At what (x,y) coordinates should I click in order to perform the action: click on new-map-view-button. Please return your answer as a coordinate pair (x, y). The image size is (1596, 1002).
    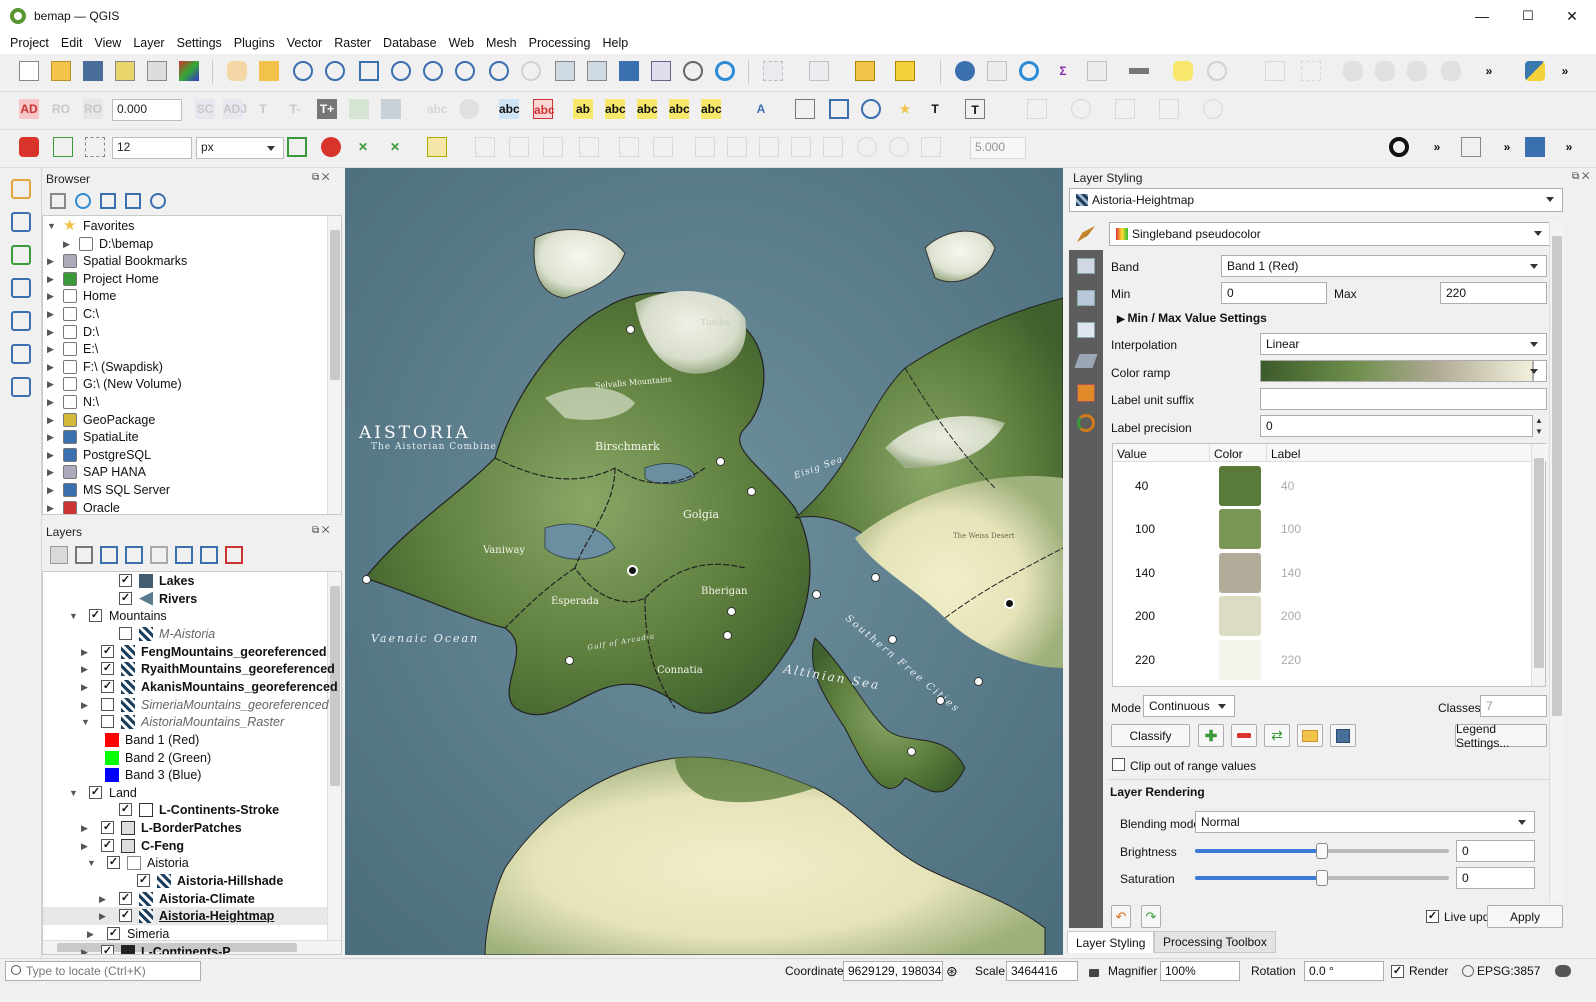
    Looking at the image, I should click on (565, 71).